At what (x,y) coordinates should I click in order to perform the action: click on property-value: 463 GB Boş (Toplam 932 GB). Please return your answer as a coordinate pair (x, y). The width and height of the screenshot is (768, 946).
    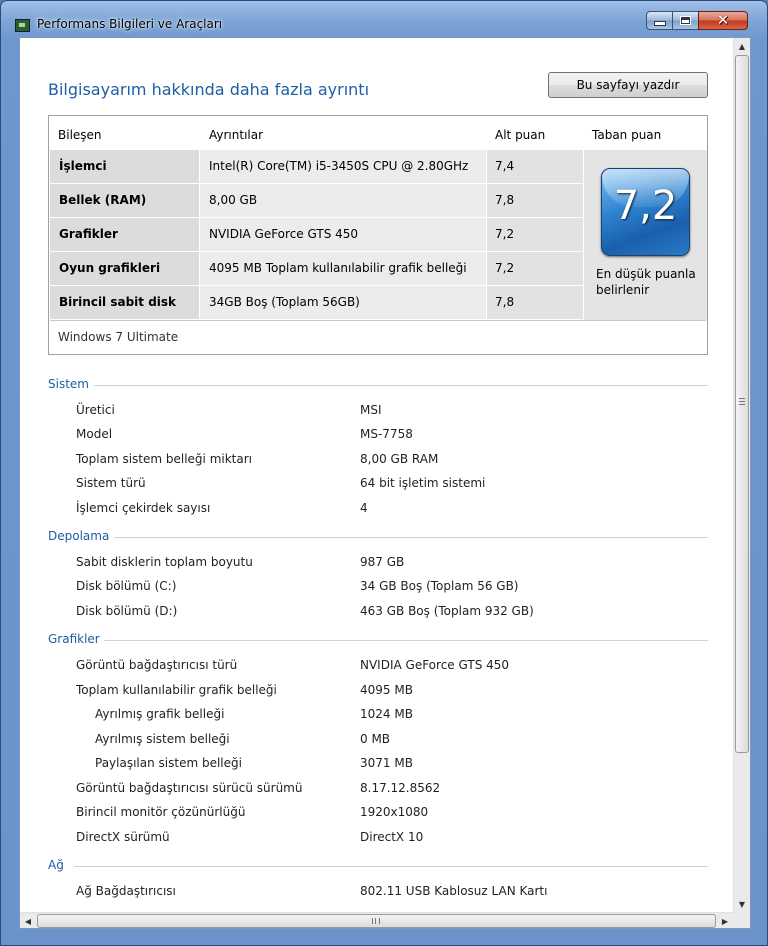
    Looking at the image, I should click on (447, 611).